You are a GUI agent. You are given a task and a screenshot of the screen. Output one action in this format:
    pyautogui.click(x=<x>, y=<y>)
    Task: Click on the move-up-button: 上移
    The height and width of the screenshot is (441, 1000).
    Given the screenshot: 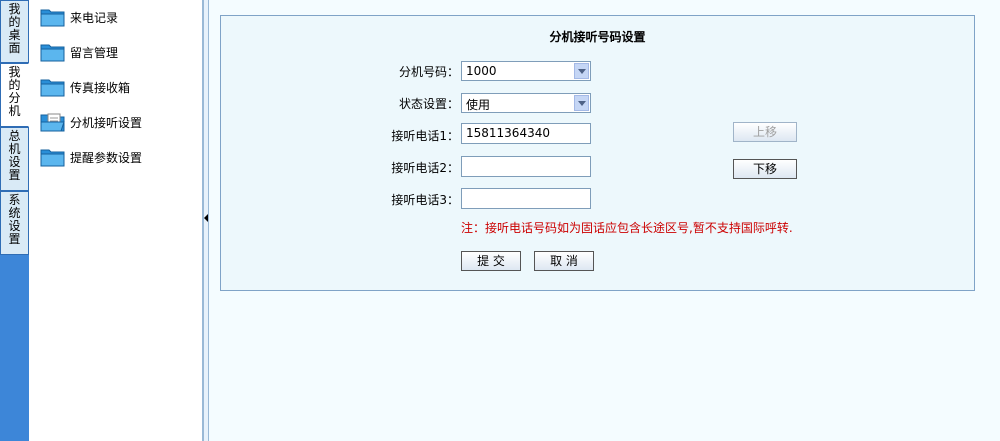 What is the action you would take?
    pyautogui.click(x=765, y=132)
    